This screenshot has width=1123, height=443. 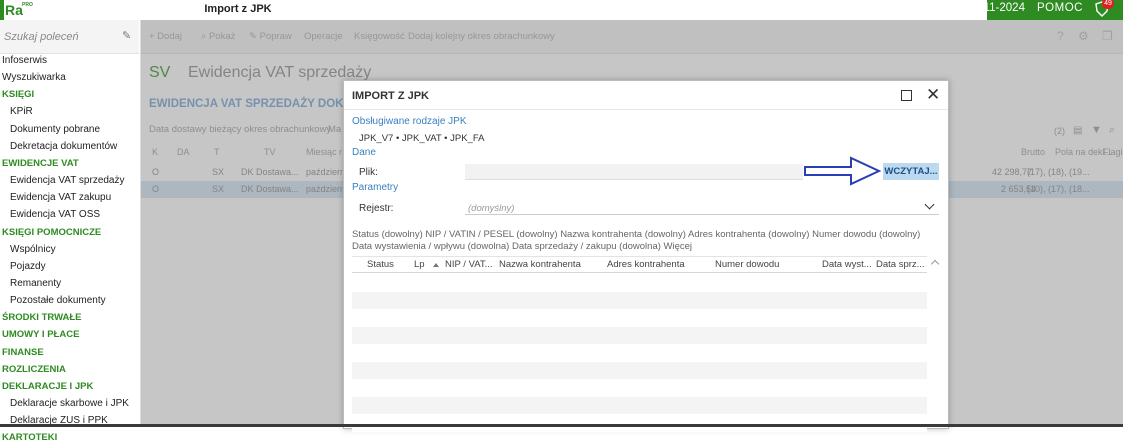 I want to click on file-label: Plik:, so click(x=368, y=172).